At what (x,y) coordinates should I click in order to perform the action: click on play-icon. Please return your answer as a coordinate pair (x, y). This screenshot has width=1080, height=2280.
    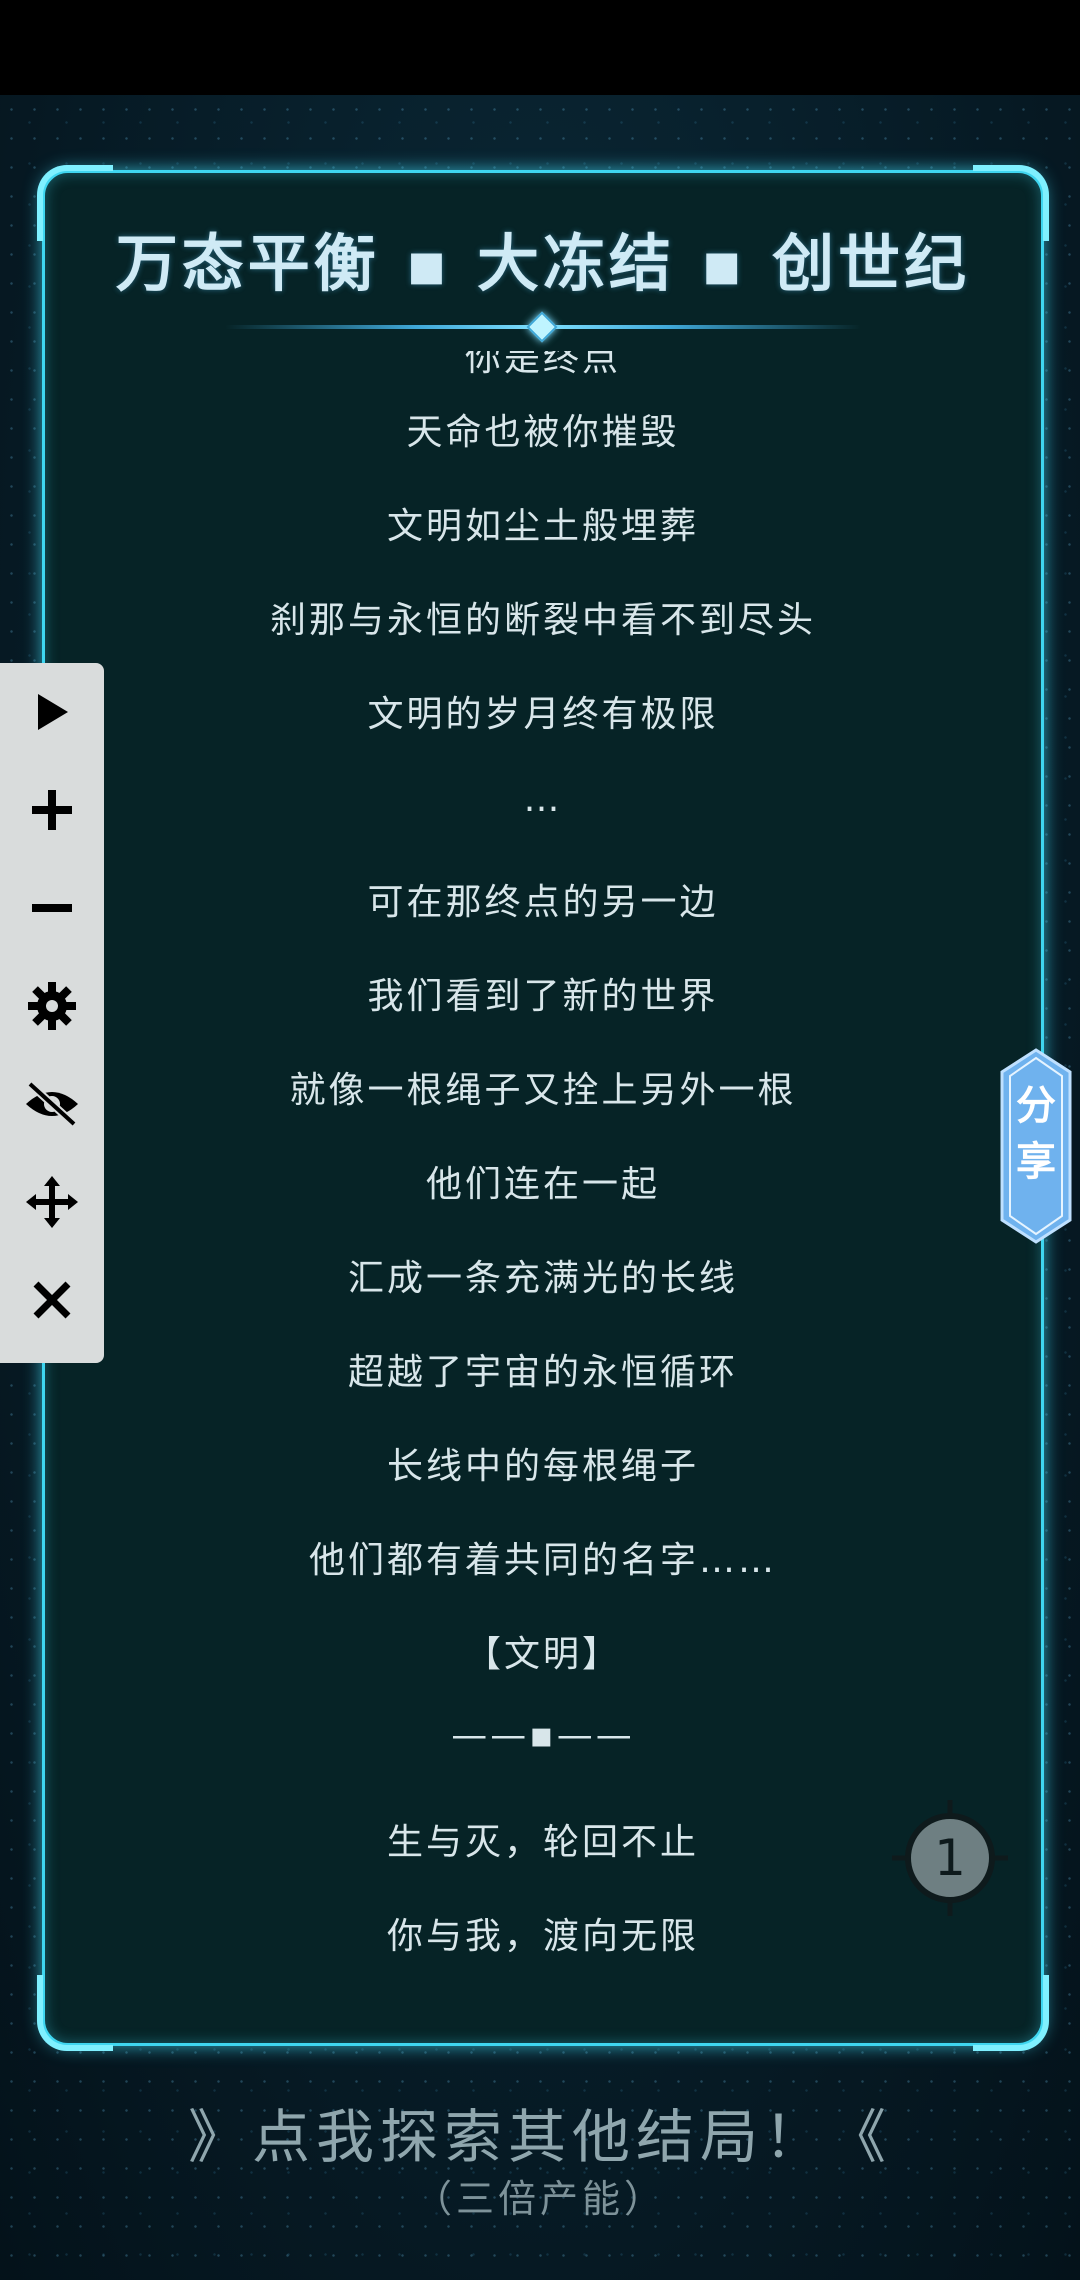
    Looking at the image, I should click on (53, 712).